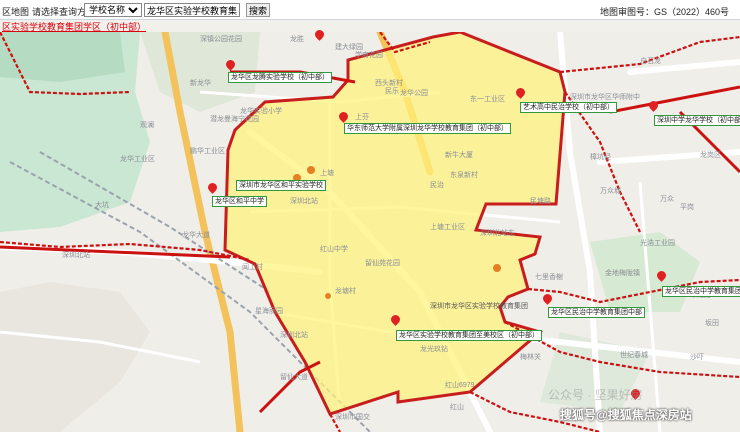 The width and height of the screenshot is (740, 432). What do you see at coordinates (261, 111) in the screenshot?
I see `map-label: 龙华实验小学` at bounding box center [261, 111].